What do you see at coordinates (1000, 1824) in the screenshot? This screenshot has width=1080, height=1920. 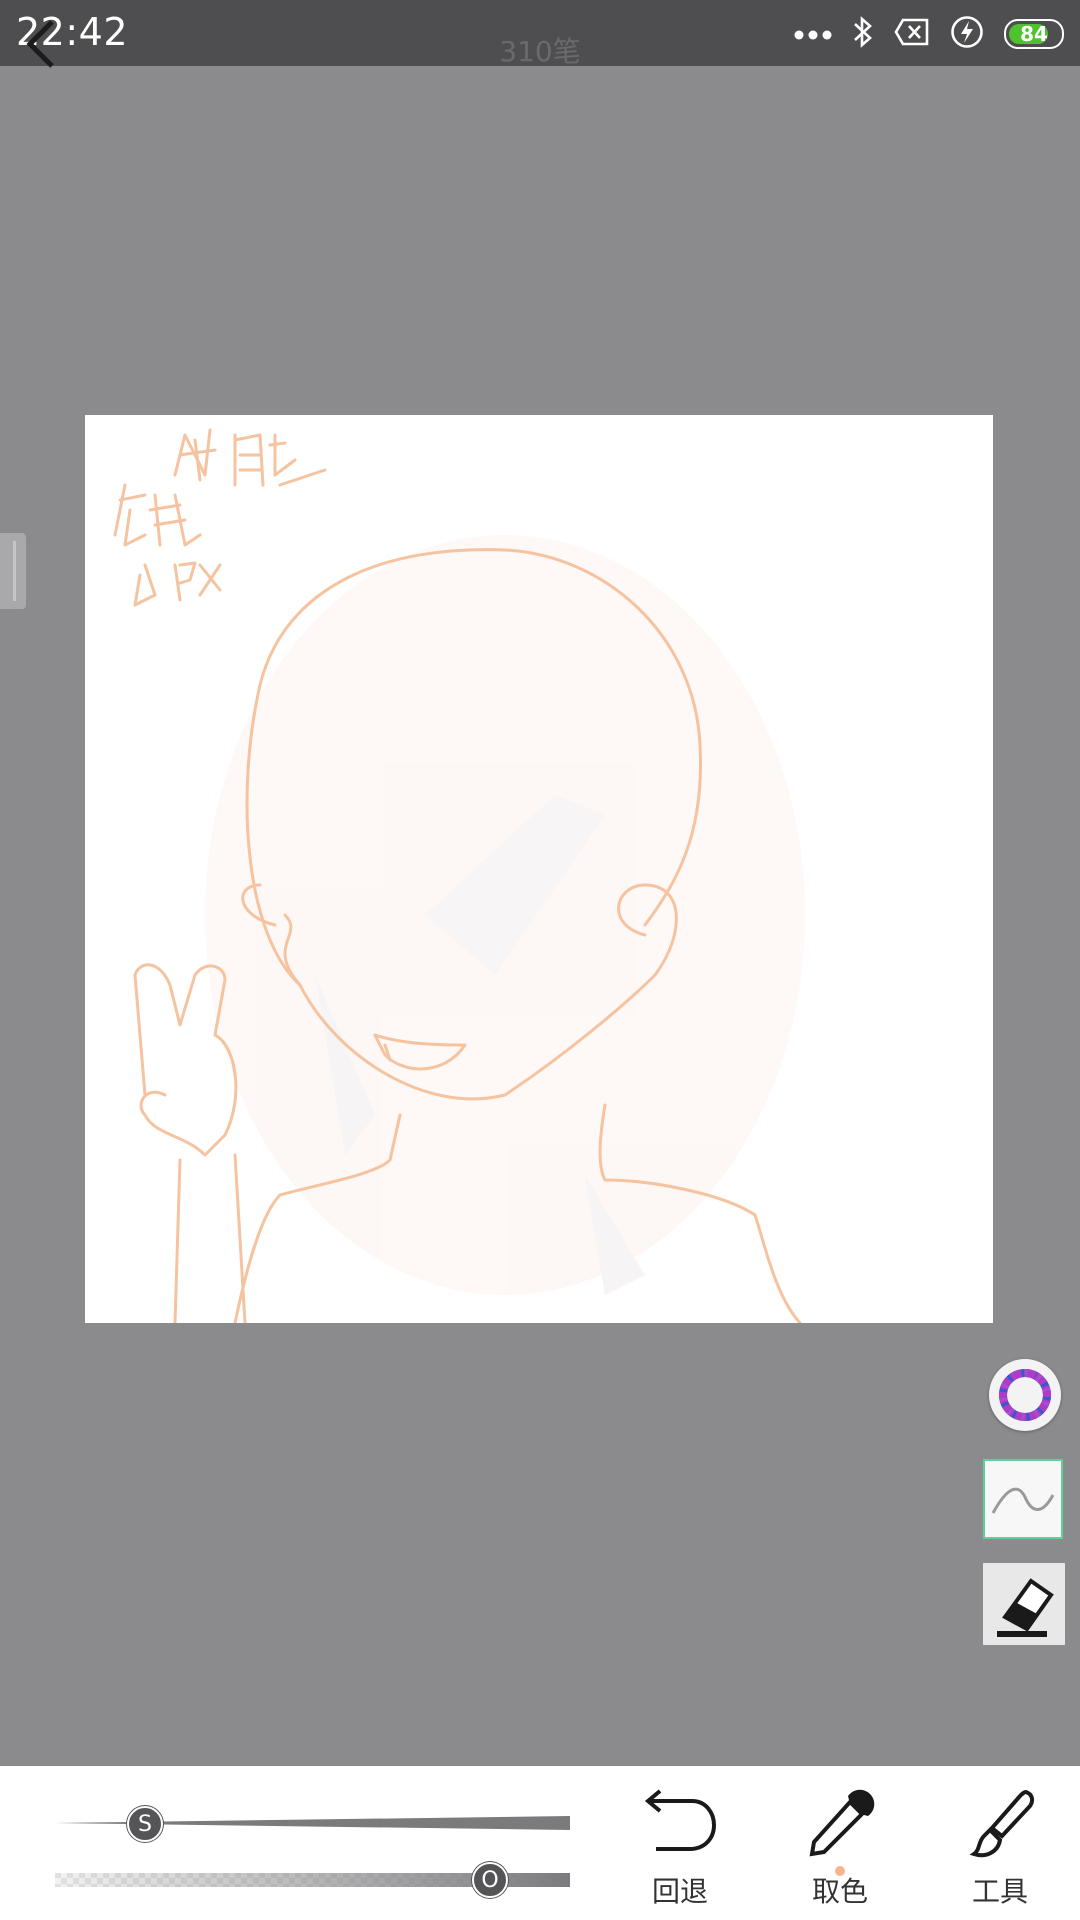 I see `brush-tools-icon` at bounding box center [1000, 1824].